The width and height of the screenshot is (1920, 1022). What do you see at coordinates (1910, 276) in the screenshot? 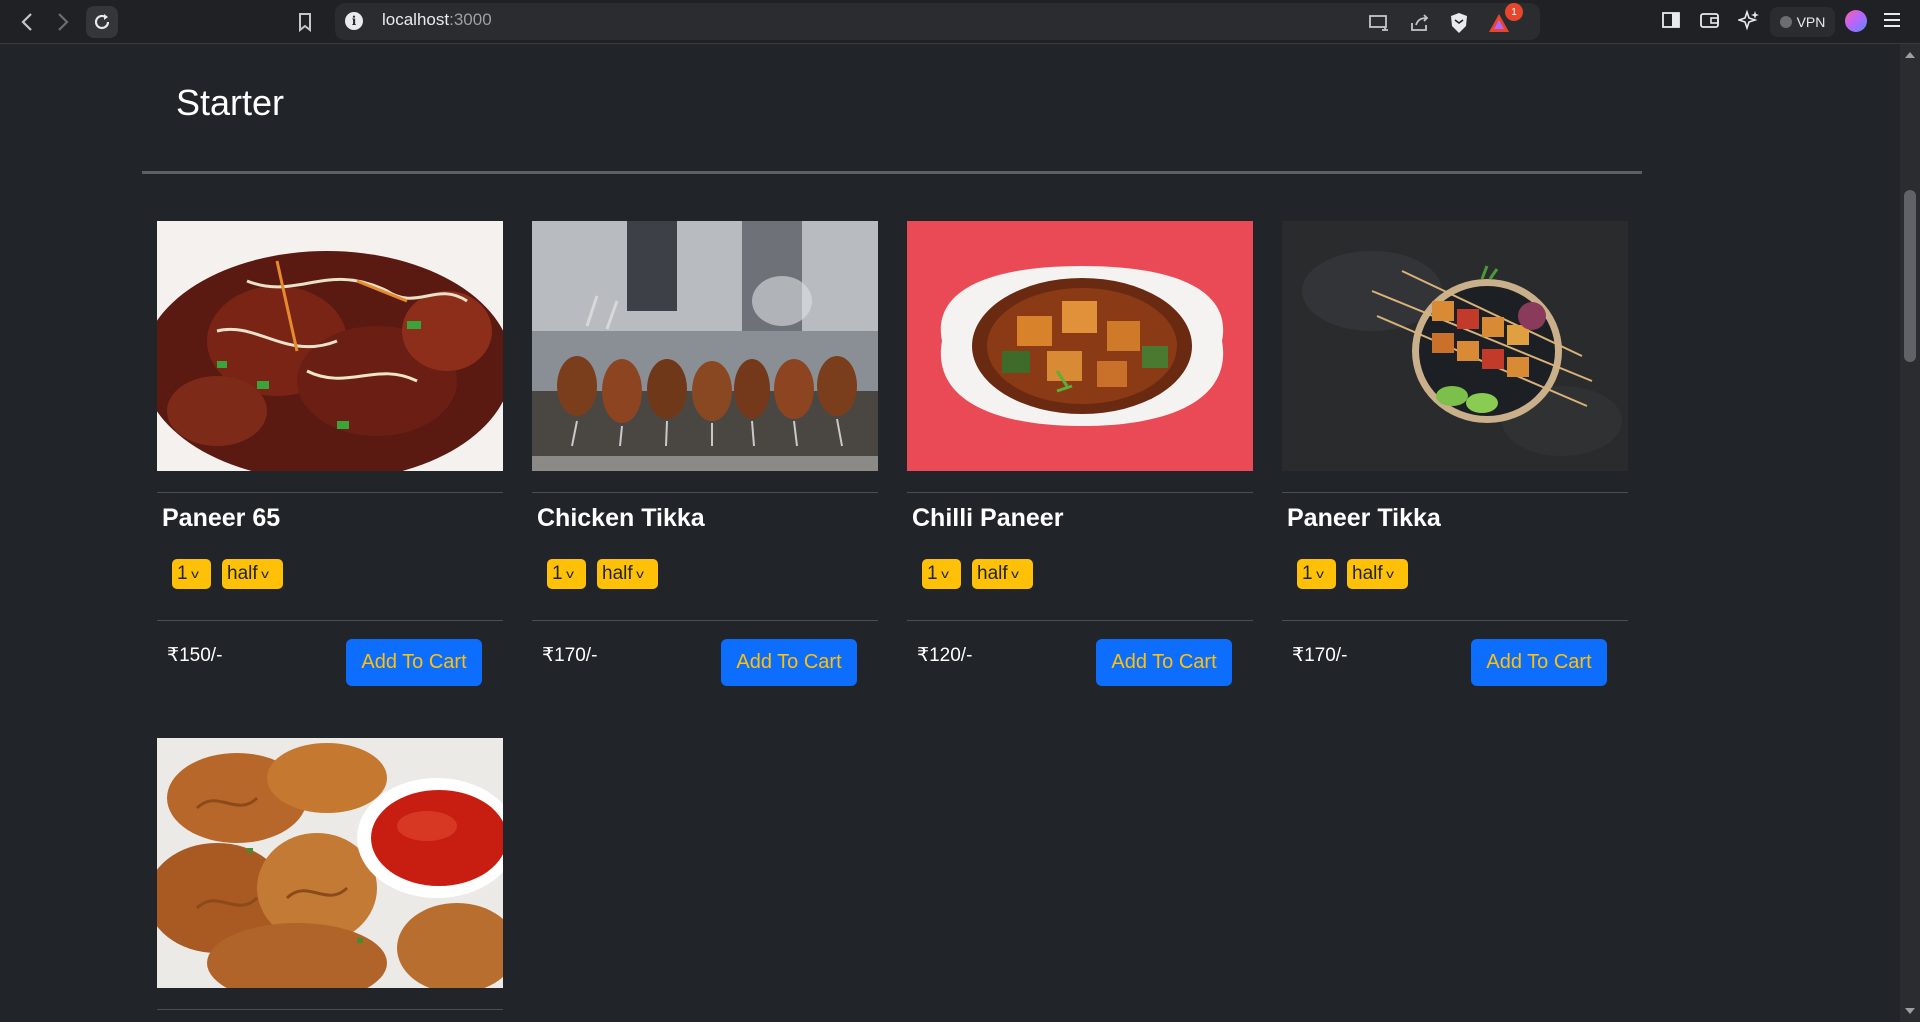
I see `scroll-thumb` at bounding box center [1910, 276].